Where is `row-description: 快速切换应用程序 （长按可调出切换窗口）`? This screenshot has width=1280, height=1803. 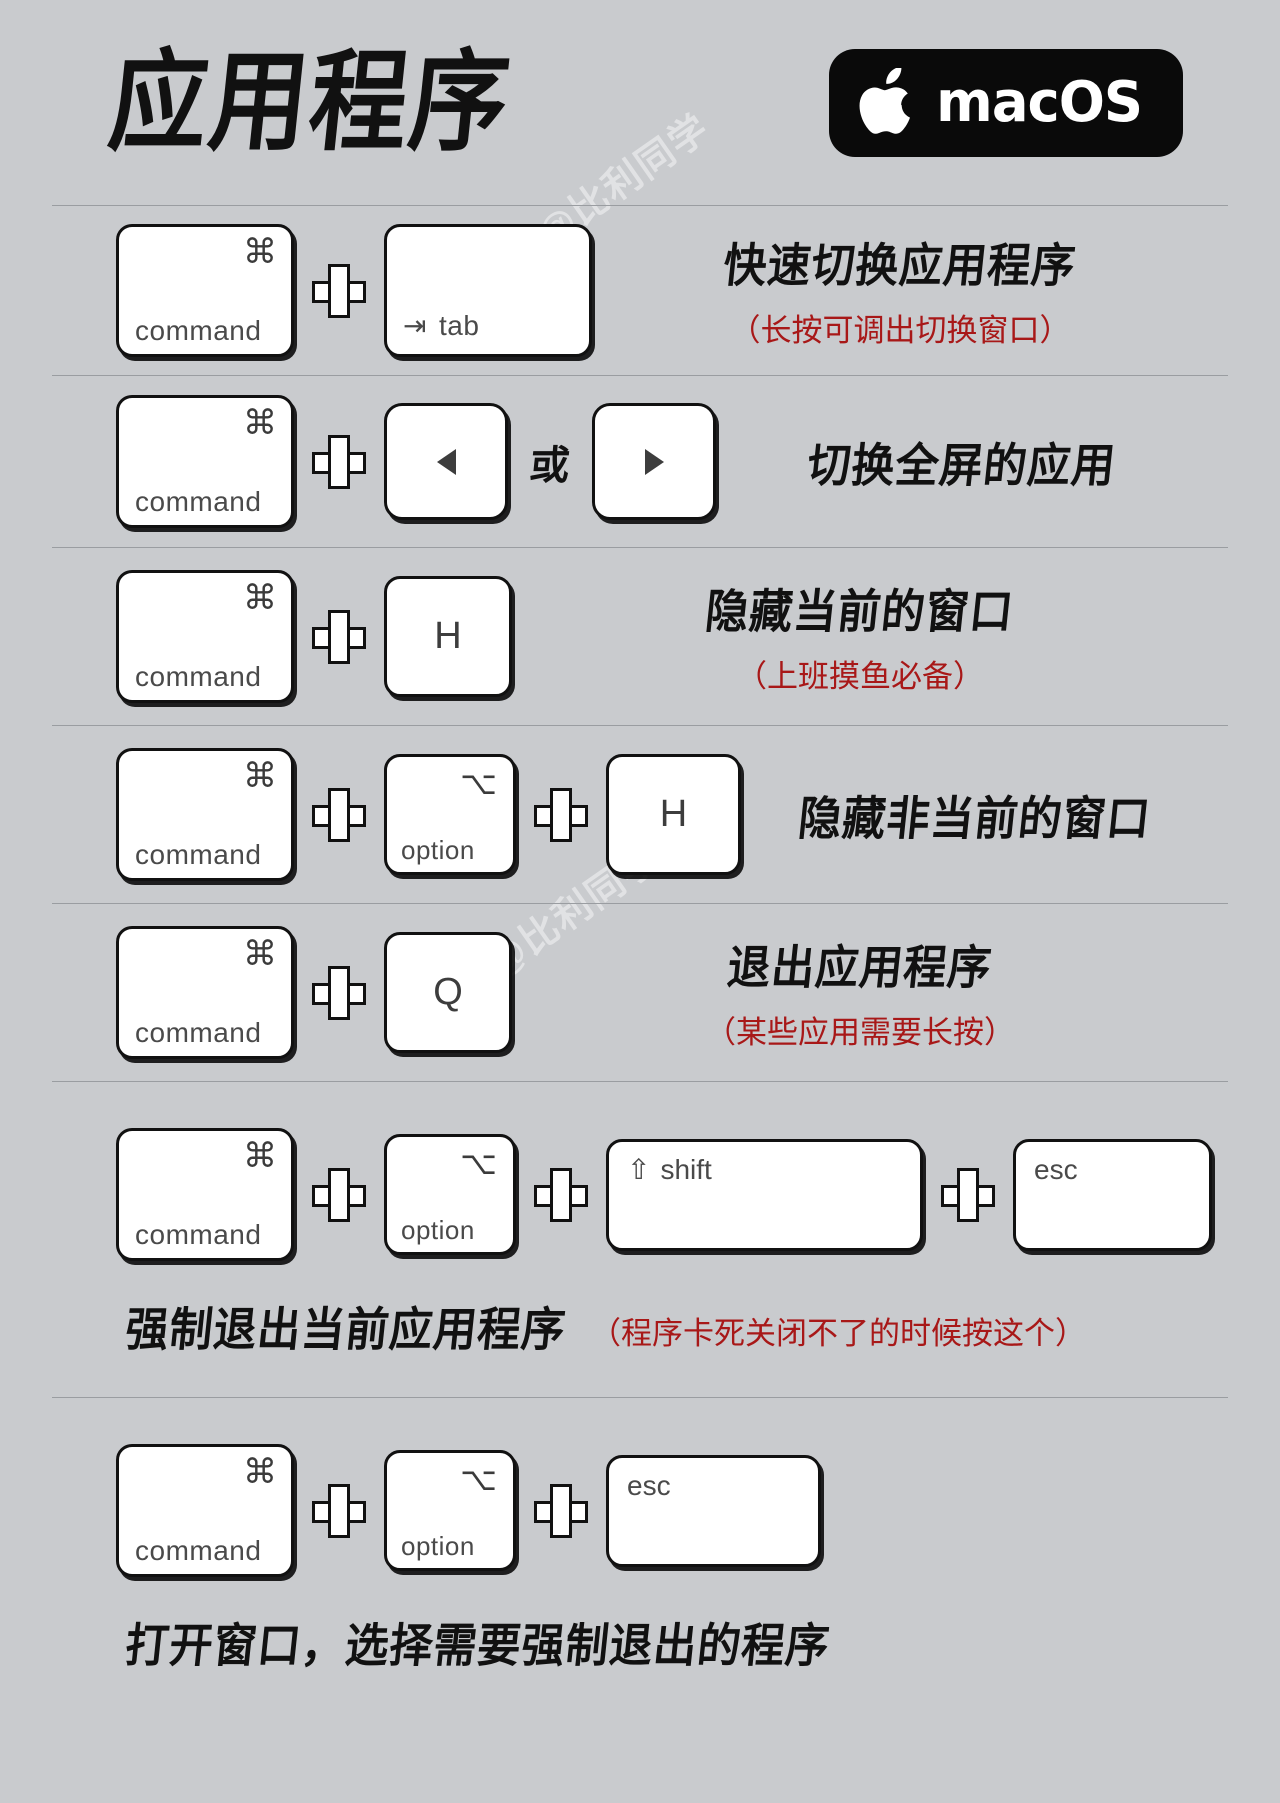 row-description: 快速切换应用程序 （长按可调出切换窗口） is located at coordinates (910, 290).